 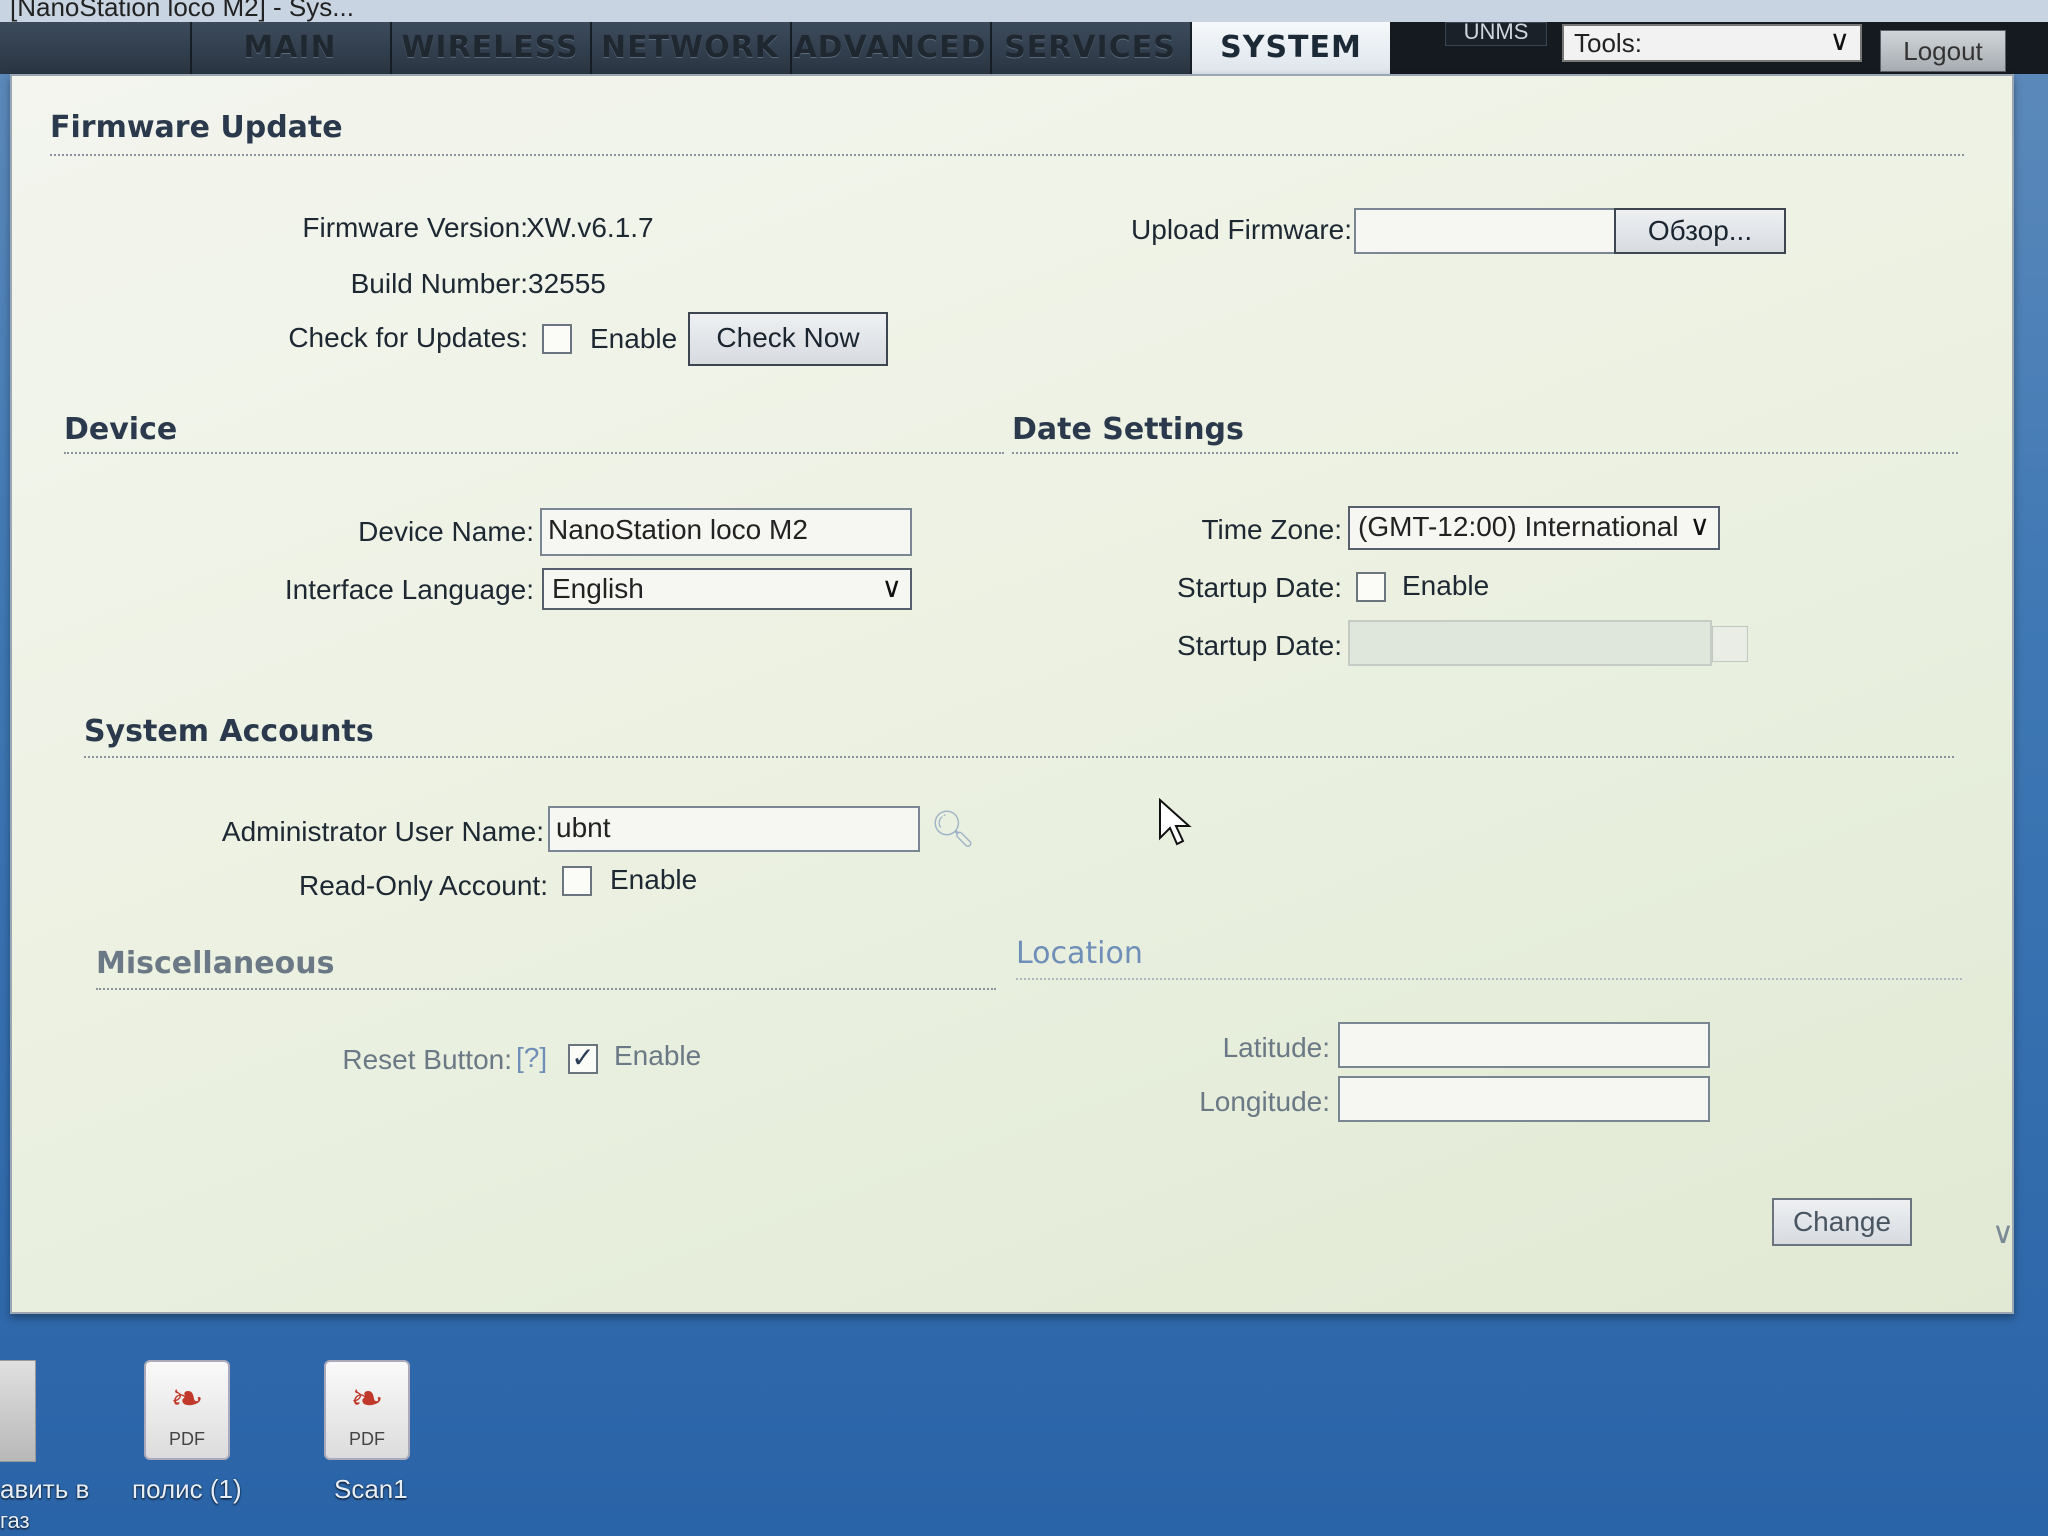 What do you see at coordinates (634, 338) in the screenshot?
I see `check-updates-enable-label: Enable` at bounding box center [634, 338].